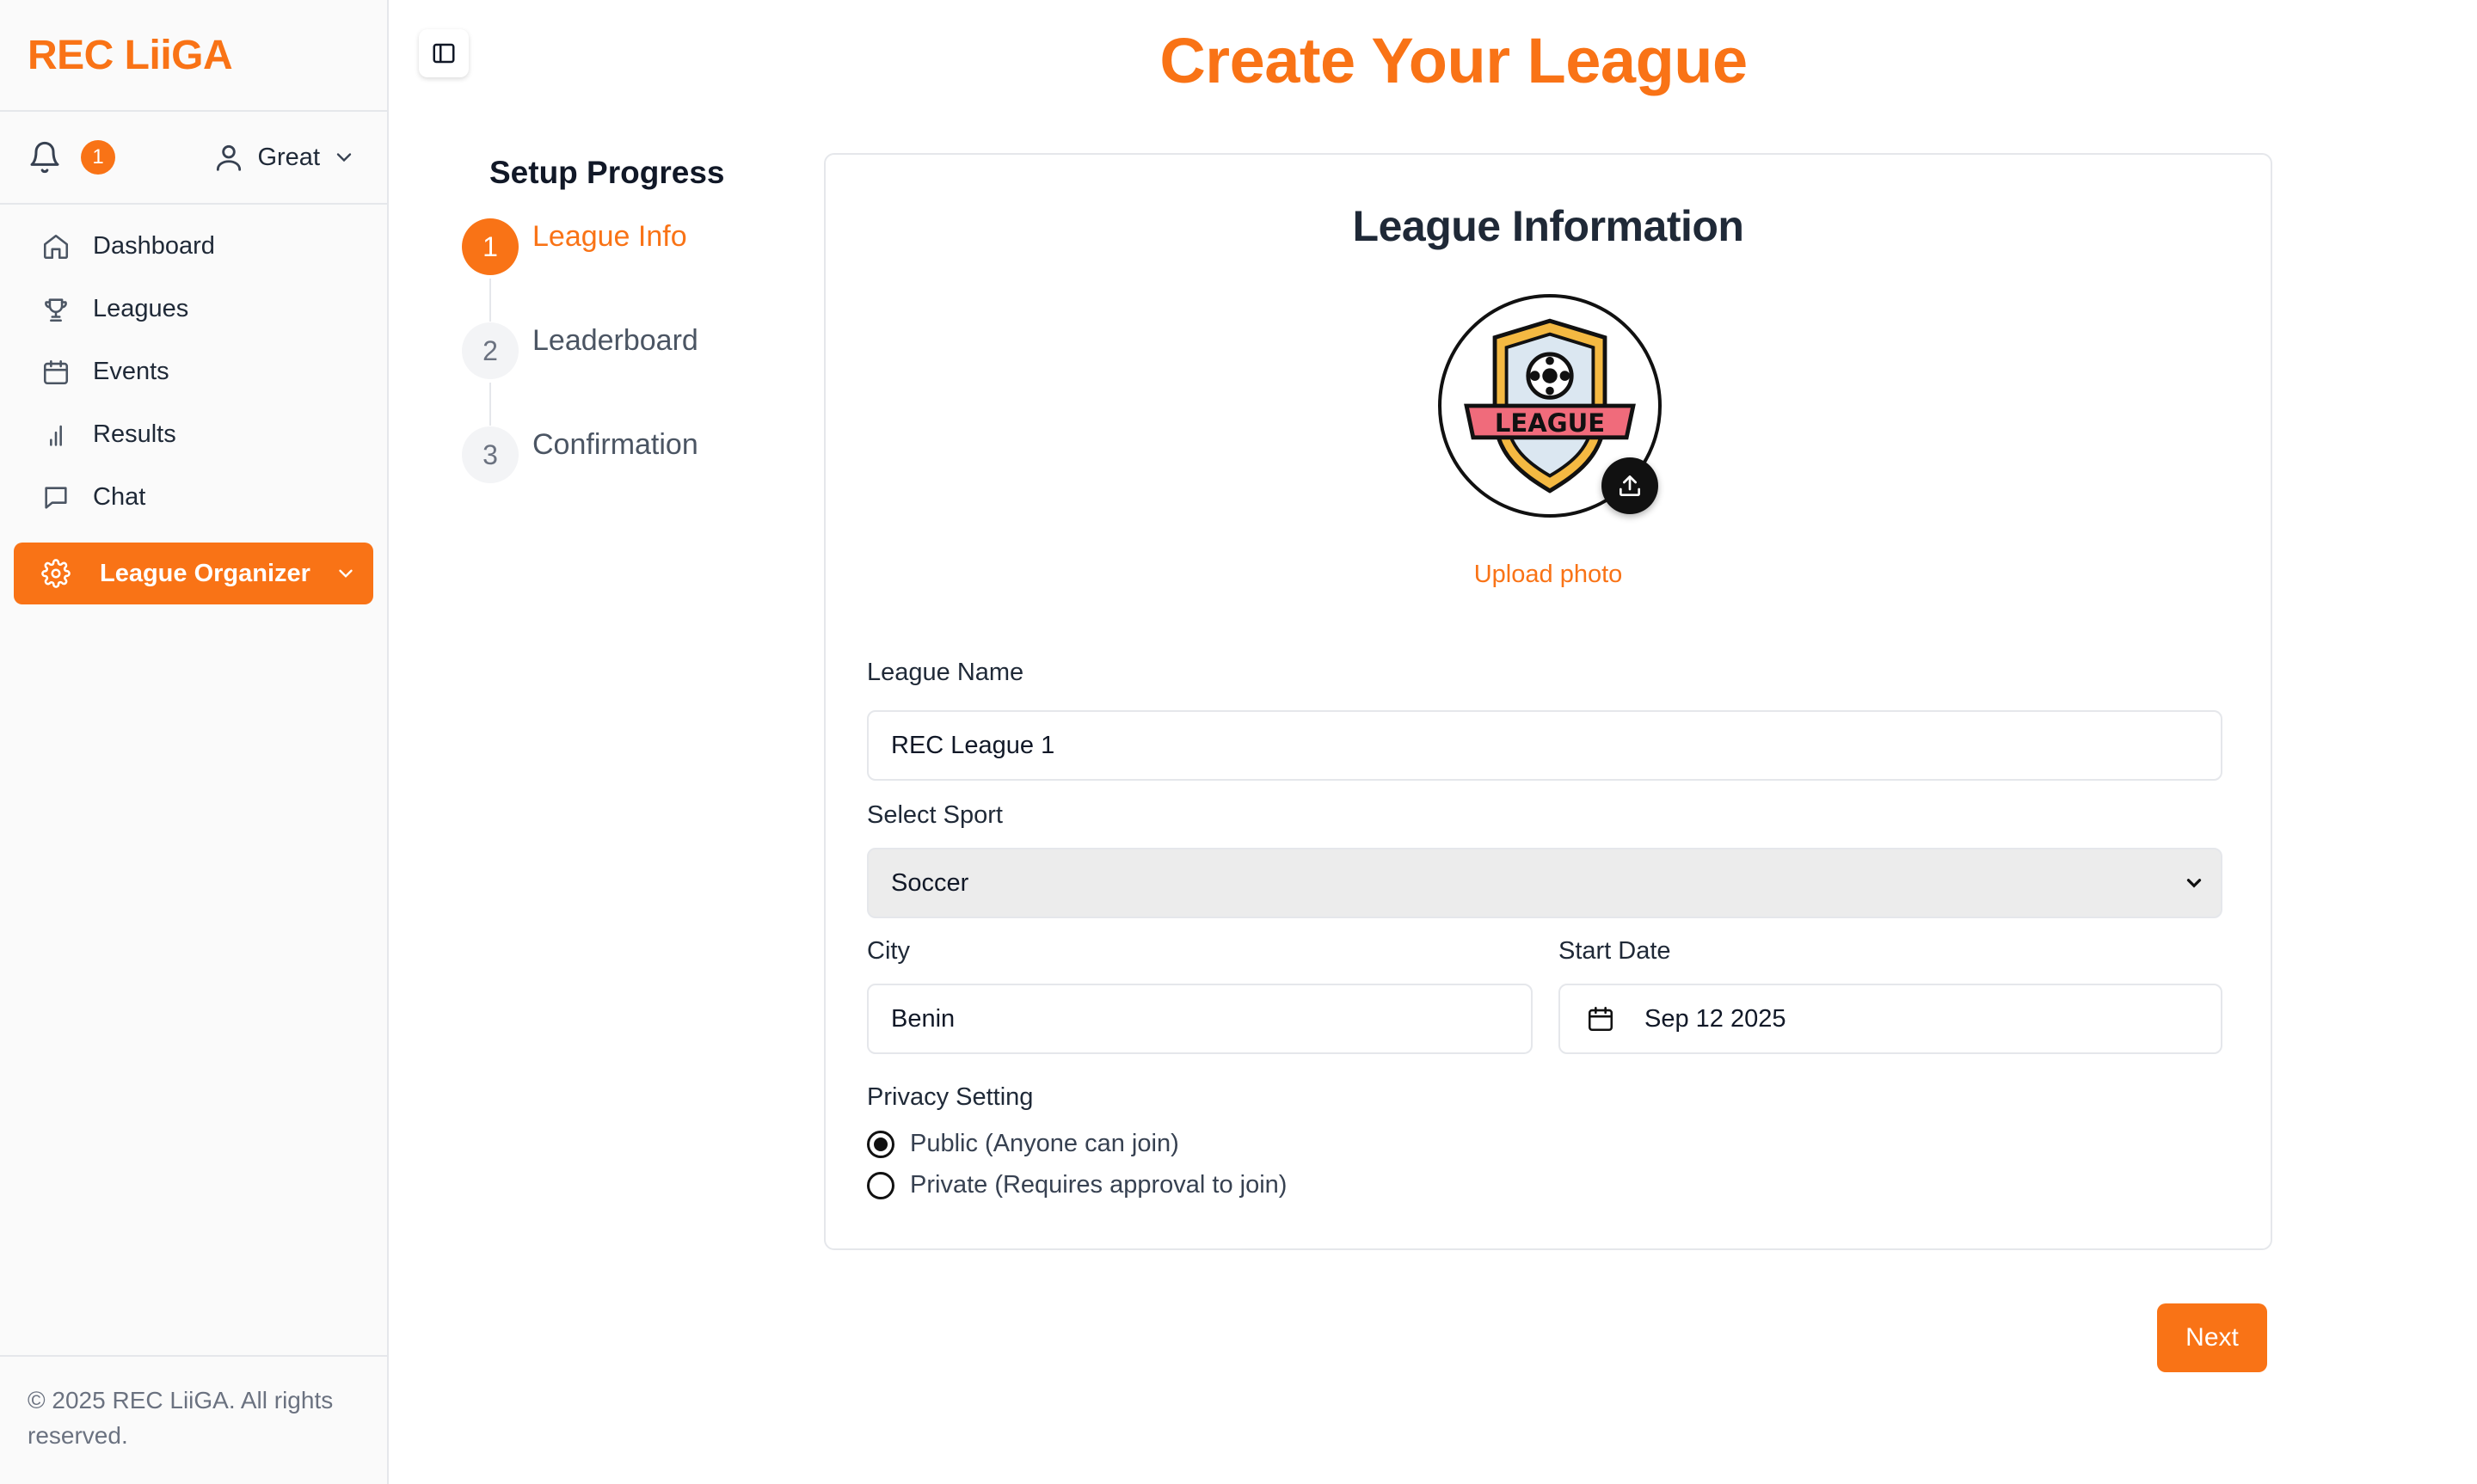 This screenshot has height=1484, width=2477. I want to click on radio-selected-dot, so click(881, 1144).